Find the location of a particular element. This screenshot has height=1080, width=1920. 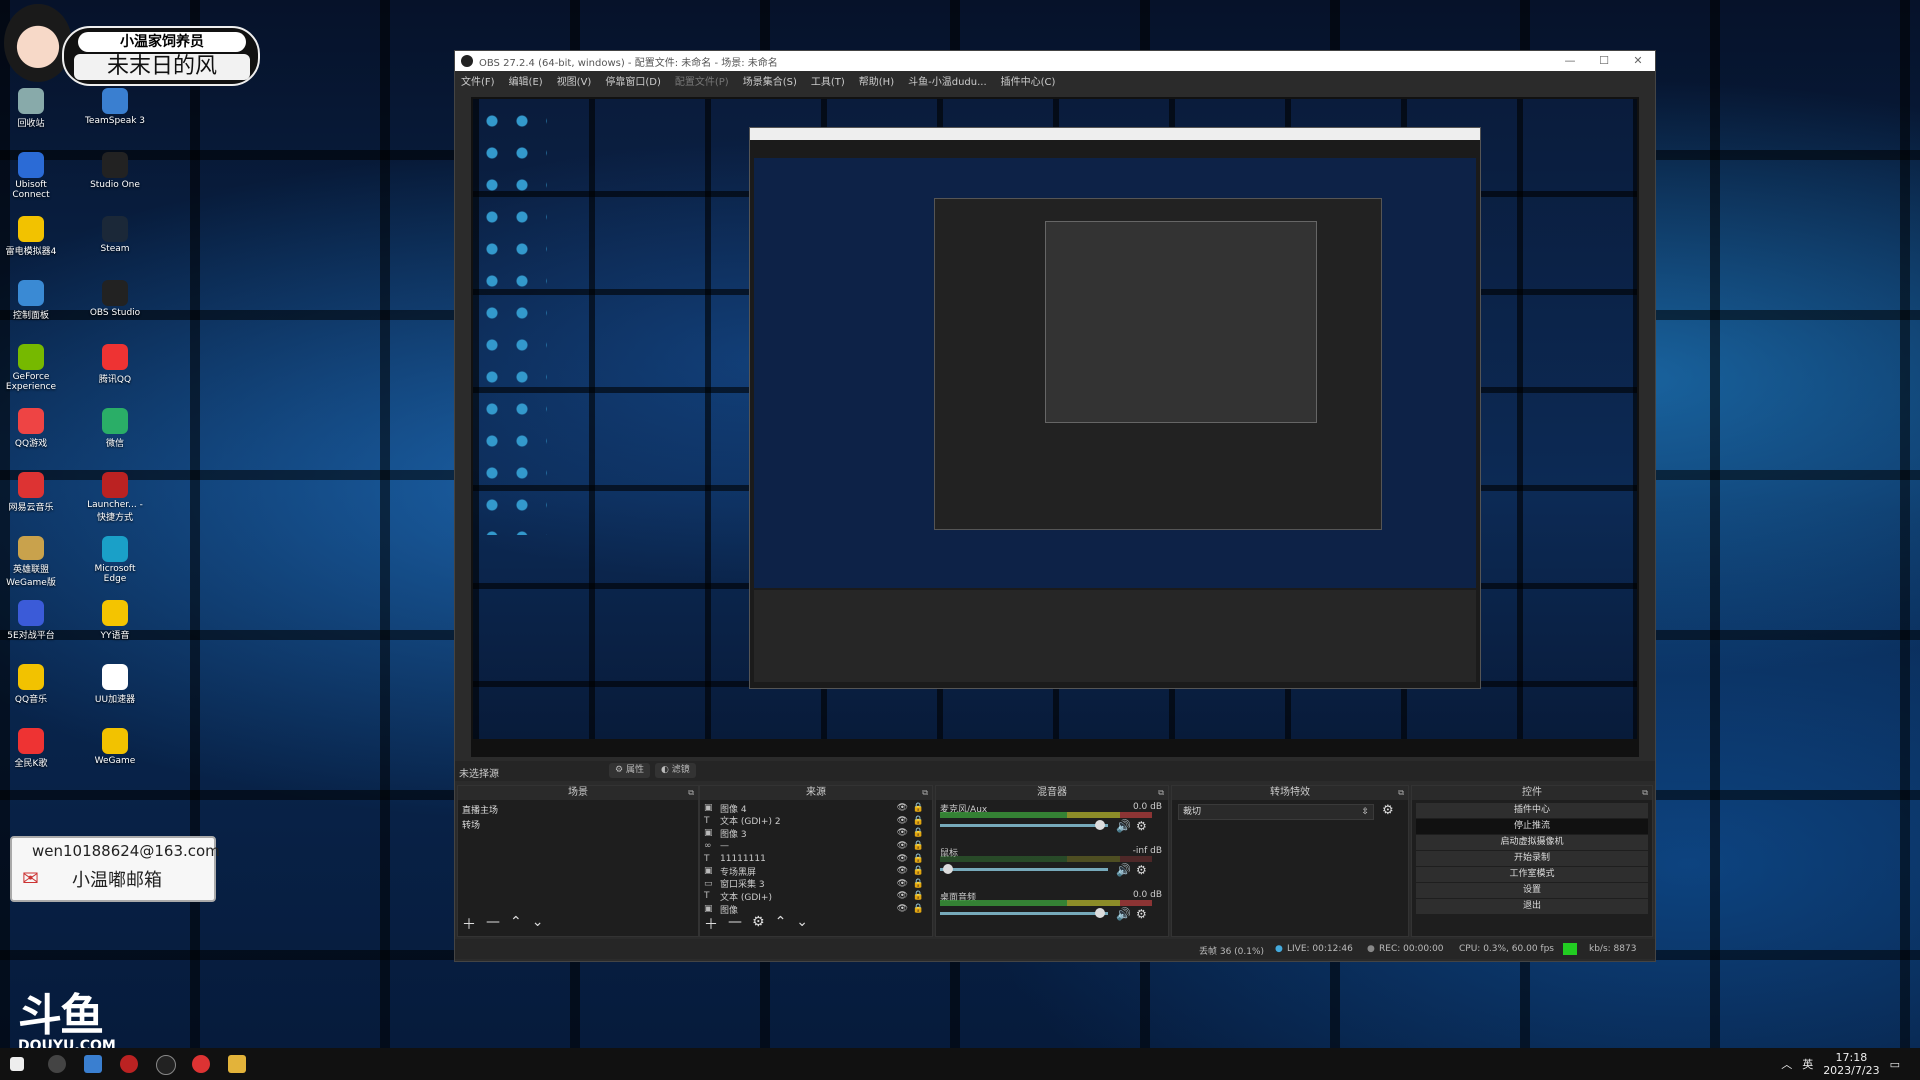

source-item: T 11111111 👁 🔒 is located at coordinates (816, 858).